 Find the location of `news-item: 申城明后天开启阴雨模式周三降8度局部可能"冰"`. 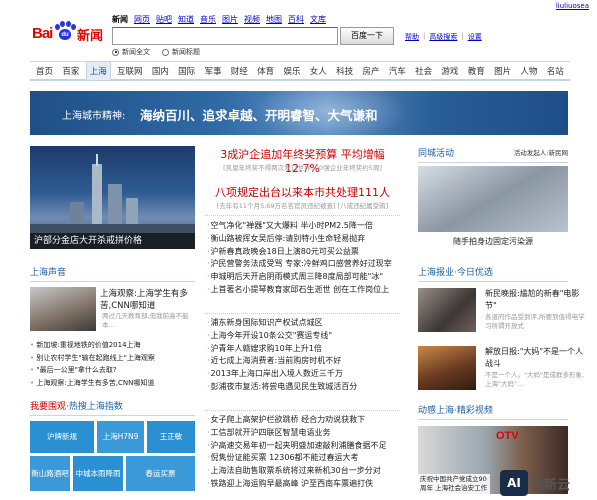

news-item: 申城明后天开启阴雨模式周三降8度局部可能"冰" is located at coordinates (304, 277).